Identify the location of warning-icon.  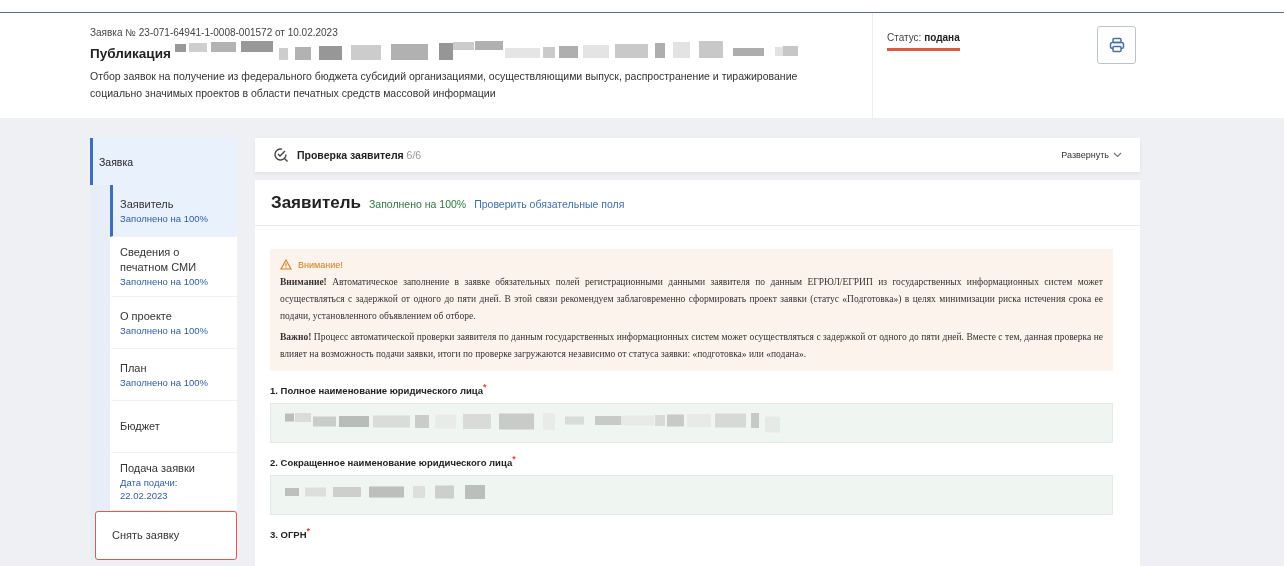
(286, 264).